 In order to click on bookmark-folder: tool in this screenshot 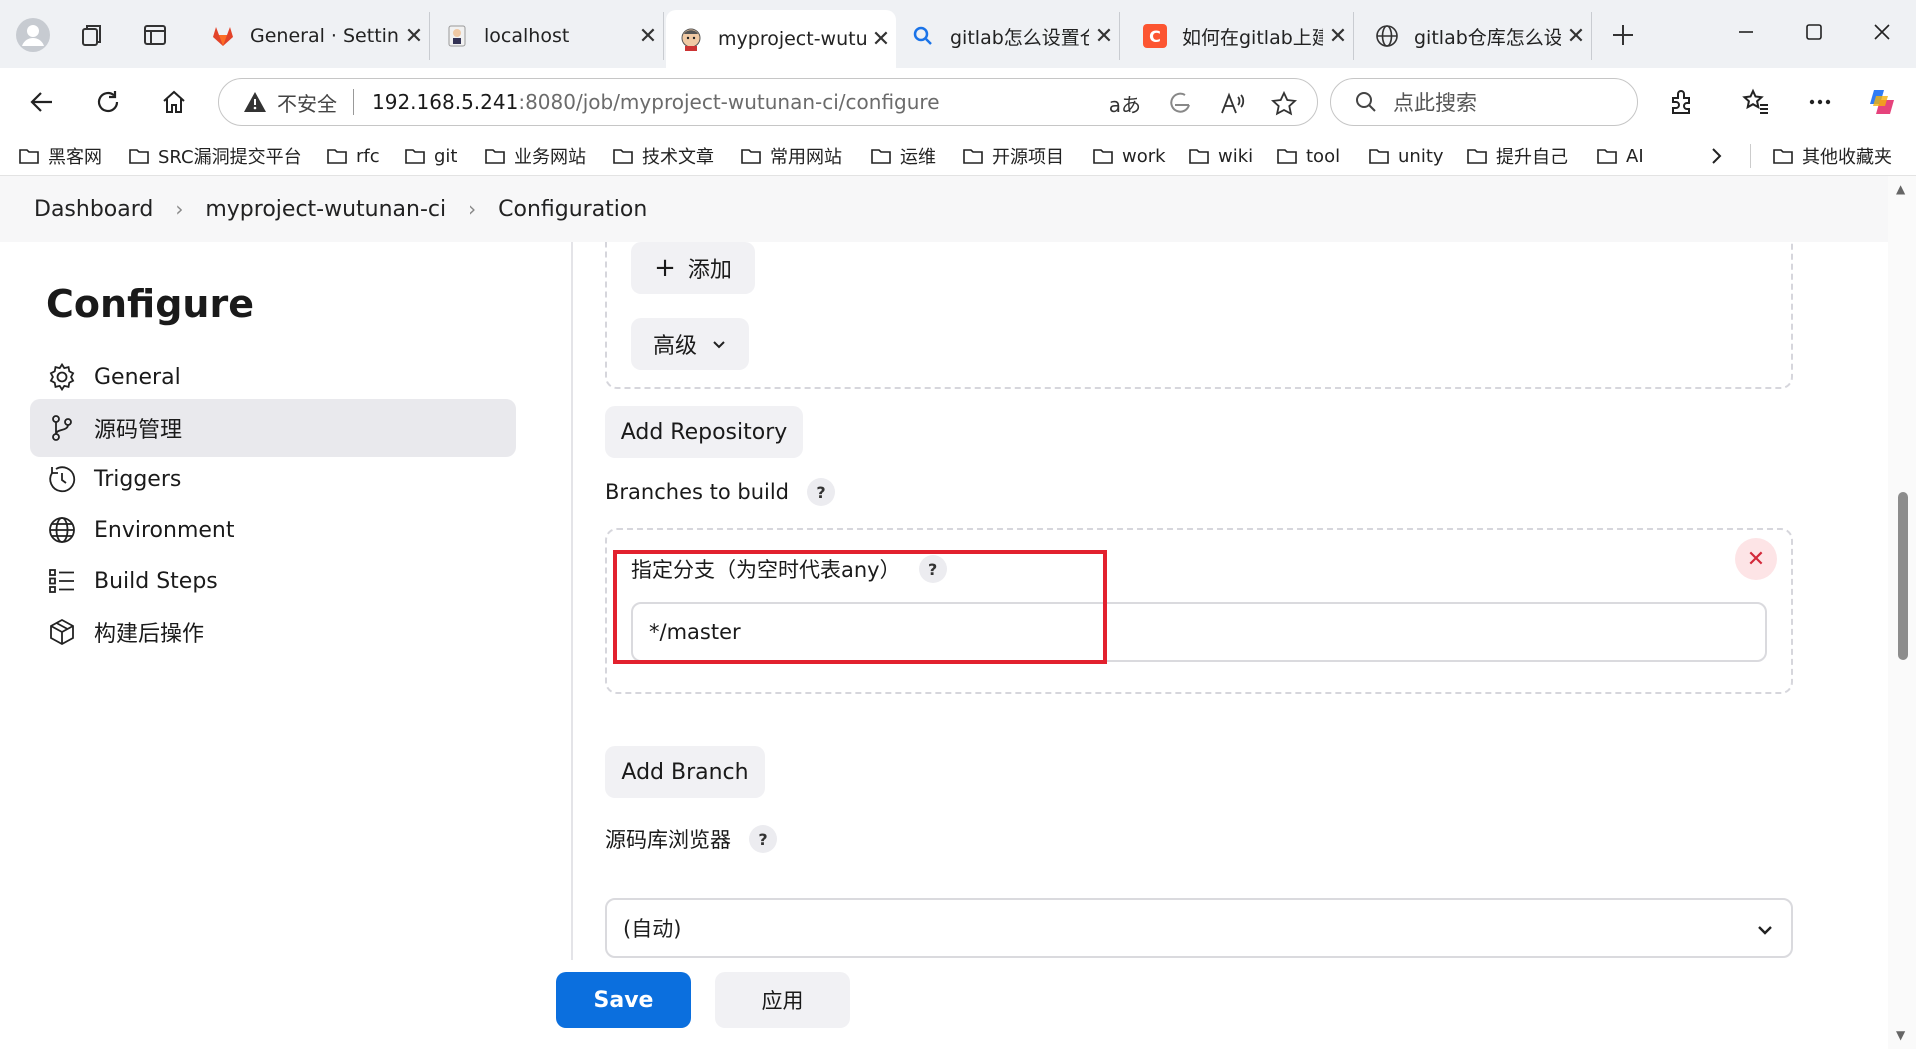, I will do `click(1308, 156)`.